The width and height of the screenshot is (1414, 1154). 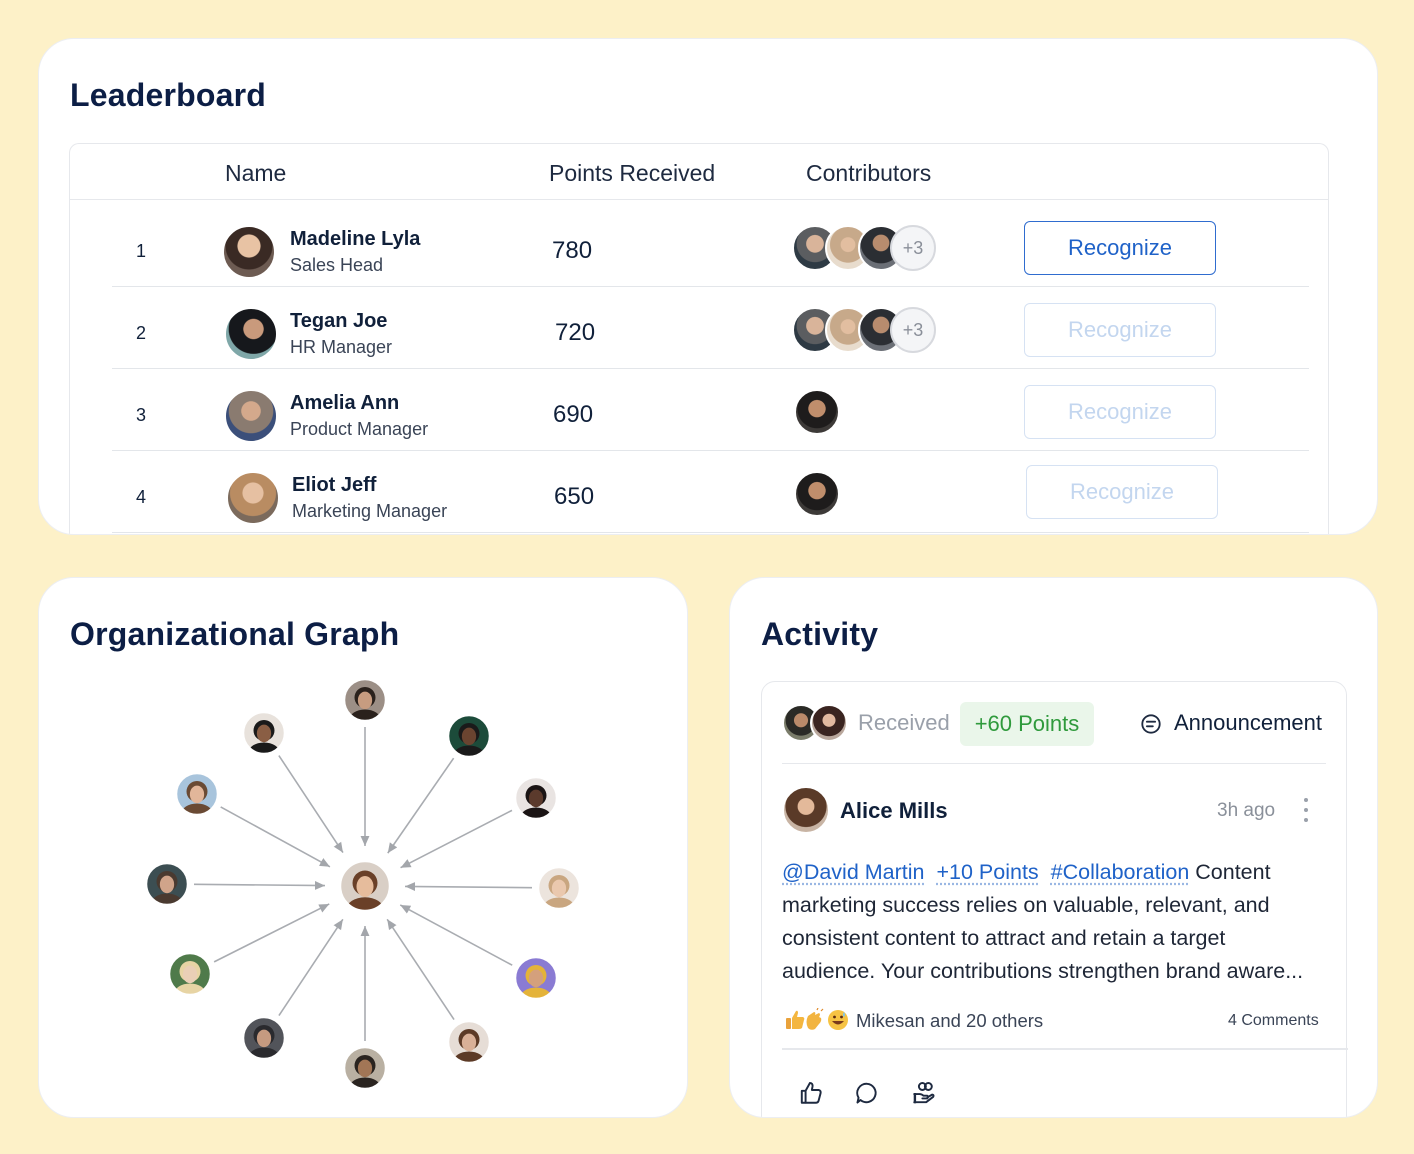 What do you see at coordinates (1065, 1049) in the screenshot?
I see `divider` at bounding box center [1065, 1049].